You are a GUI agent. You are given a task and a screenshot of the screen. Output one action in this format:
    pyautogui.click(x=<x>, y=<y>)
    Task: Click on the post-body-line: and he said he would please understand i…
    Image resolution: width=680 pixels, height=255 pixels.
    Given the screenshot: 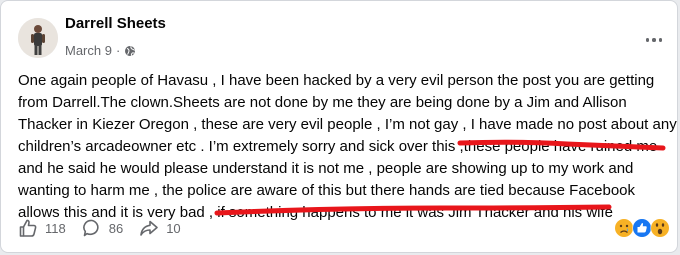 What is the action you would take?
    pyautogui.click(x=326, y=168)
    